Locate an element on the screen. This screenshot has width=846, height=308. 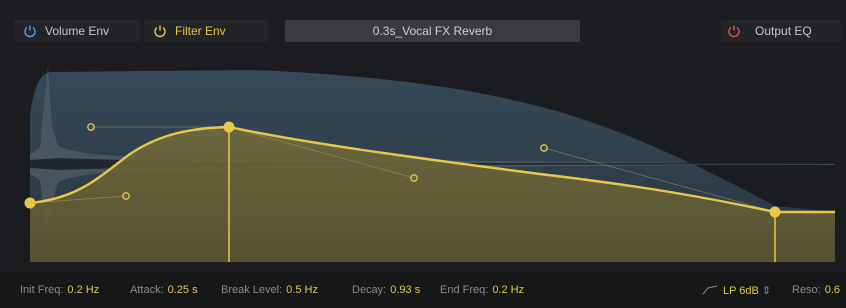
end-freq-value: 0.2 Hz is located at coordinates (508, 290).